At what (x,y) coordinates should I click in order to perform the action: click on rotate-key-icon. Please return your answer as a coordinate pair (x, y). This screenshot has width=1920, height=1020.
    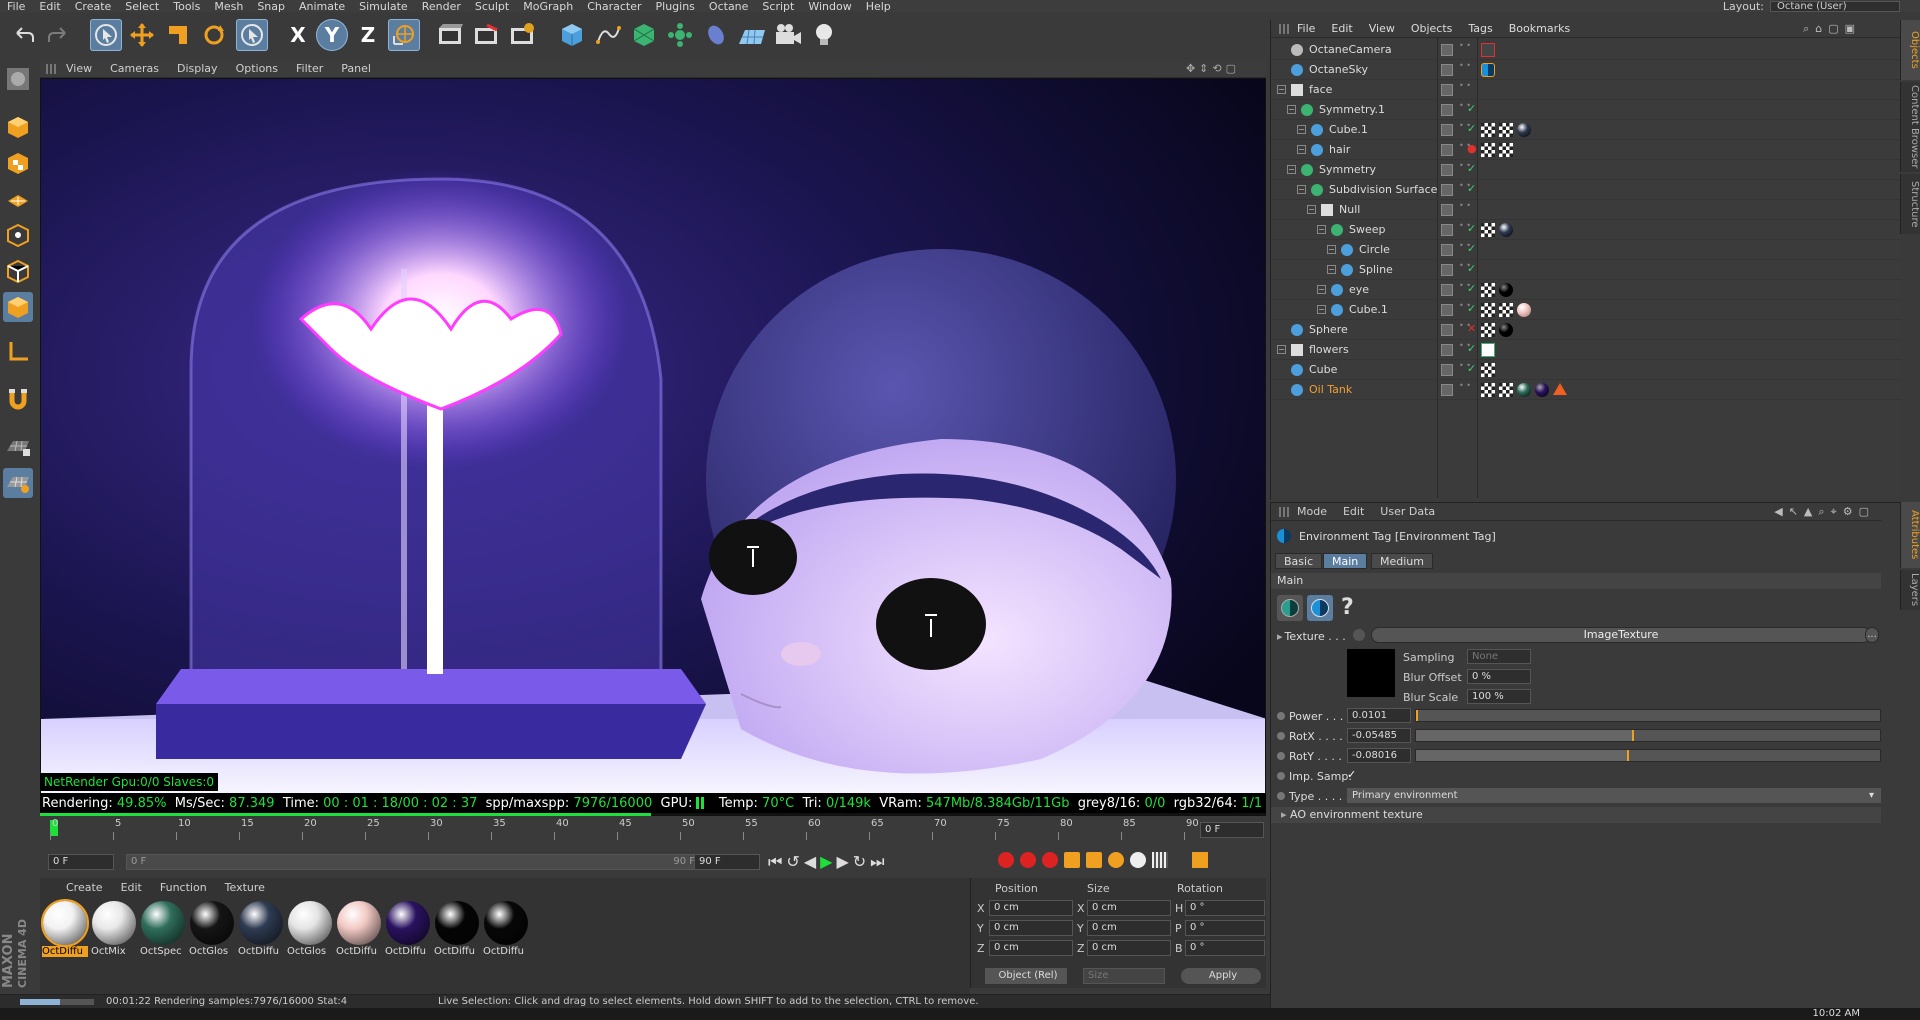
    Looking at the image, I should click on (1116, 860).